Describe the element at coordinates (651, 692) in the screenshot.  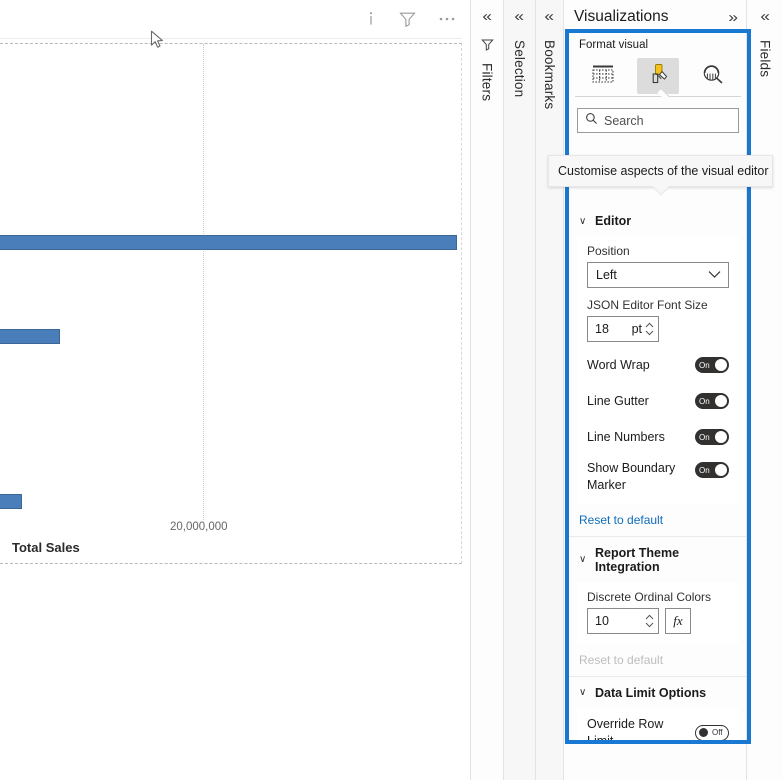
I see `section-title-data-limit-options: Data Limit Options` at that location.